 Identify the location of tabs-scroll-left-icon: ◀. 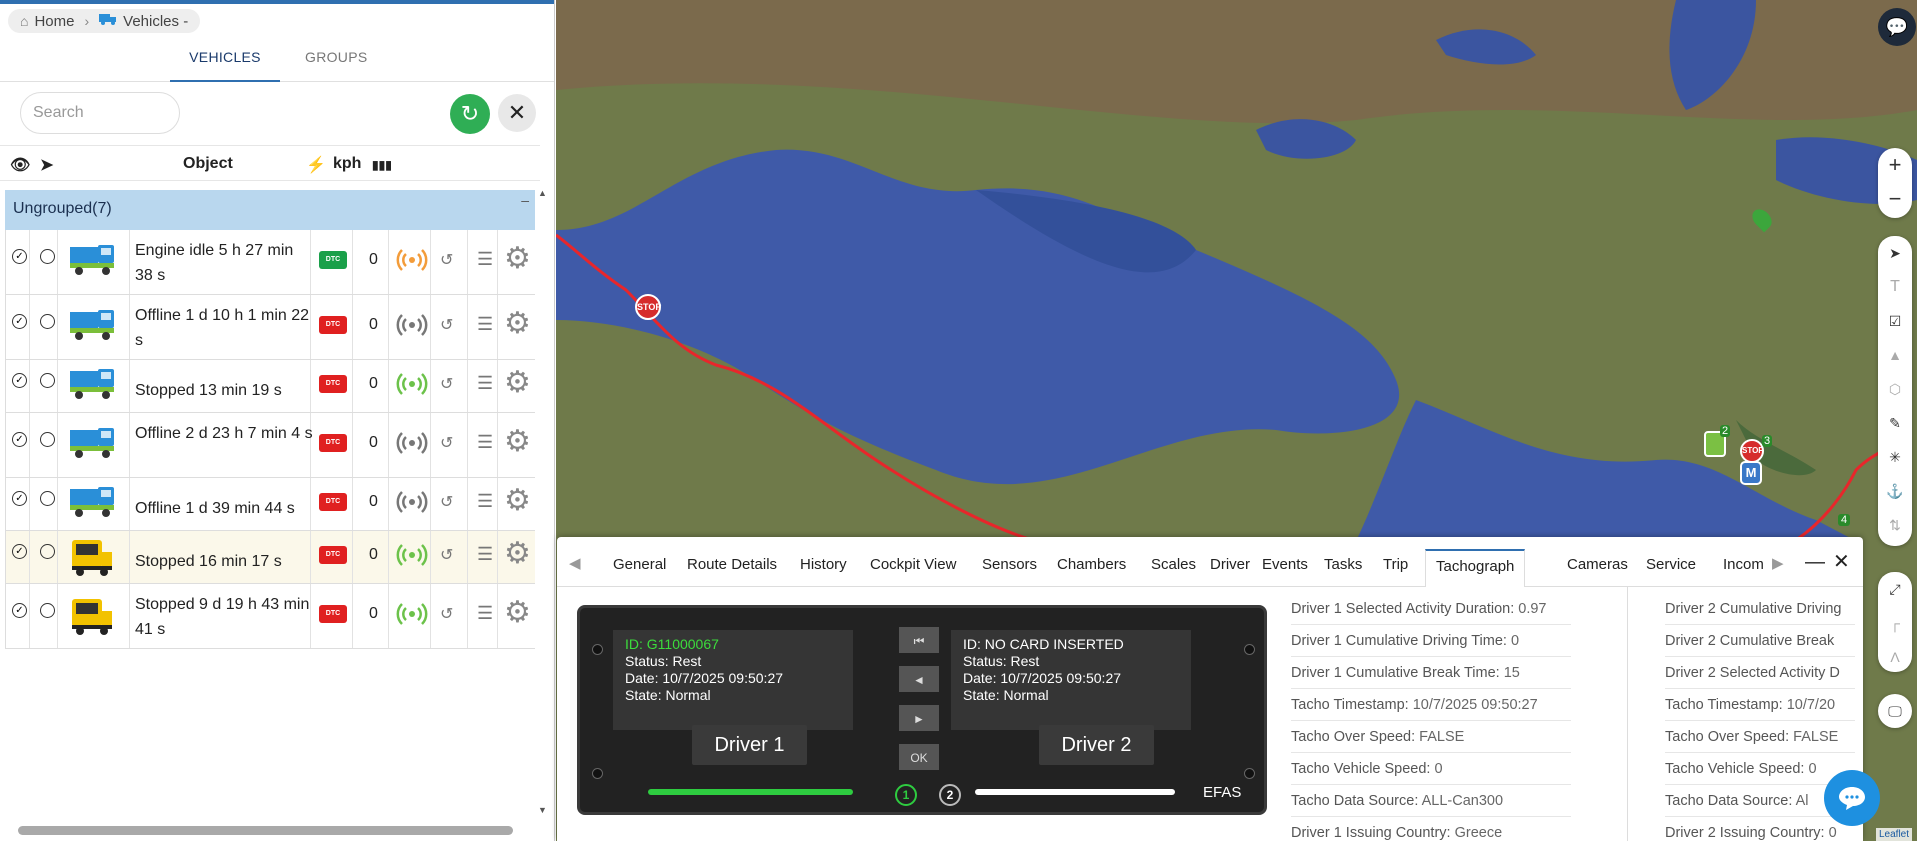
(575, 563).